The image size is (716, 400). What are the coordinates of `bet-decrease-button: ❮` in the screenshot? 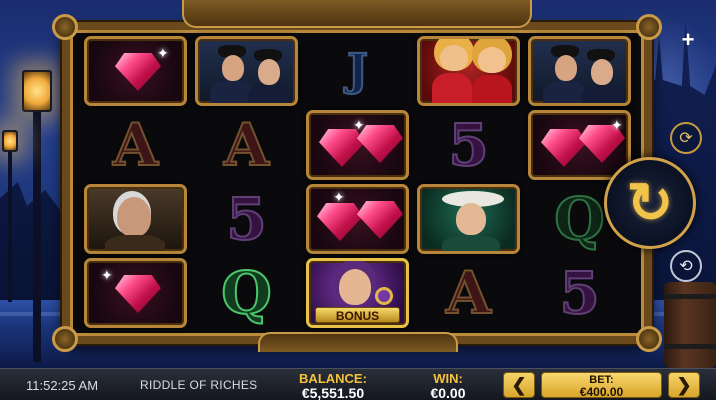 It's located at (519, 385).